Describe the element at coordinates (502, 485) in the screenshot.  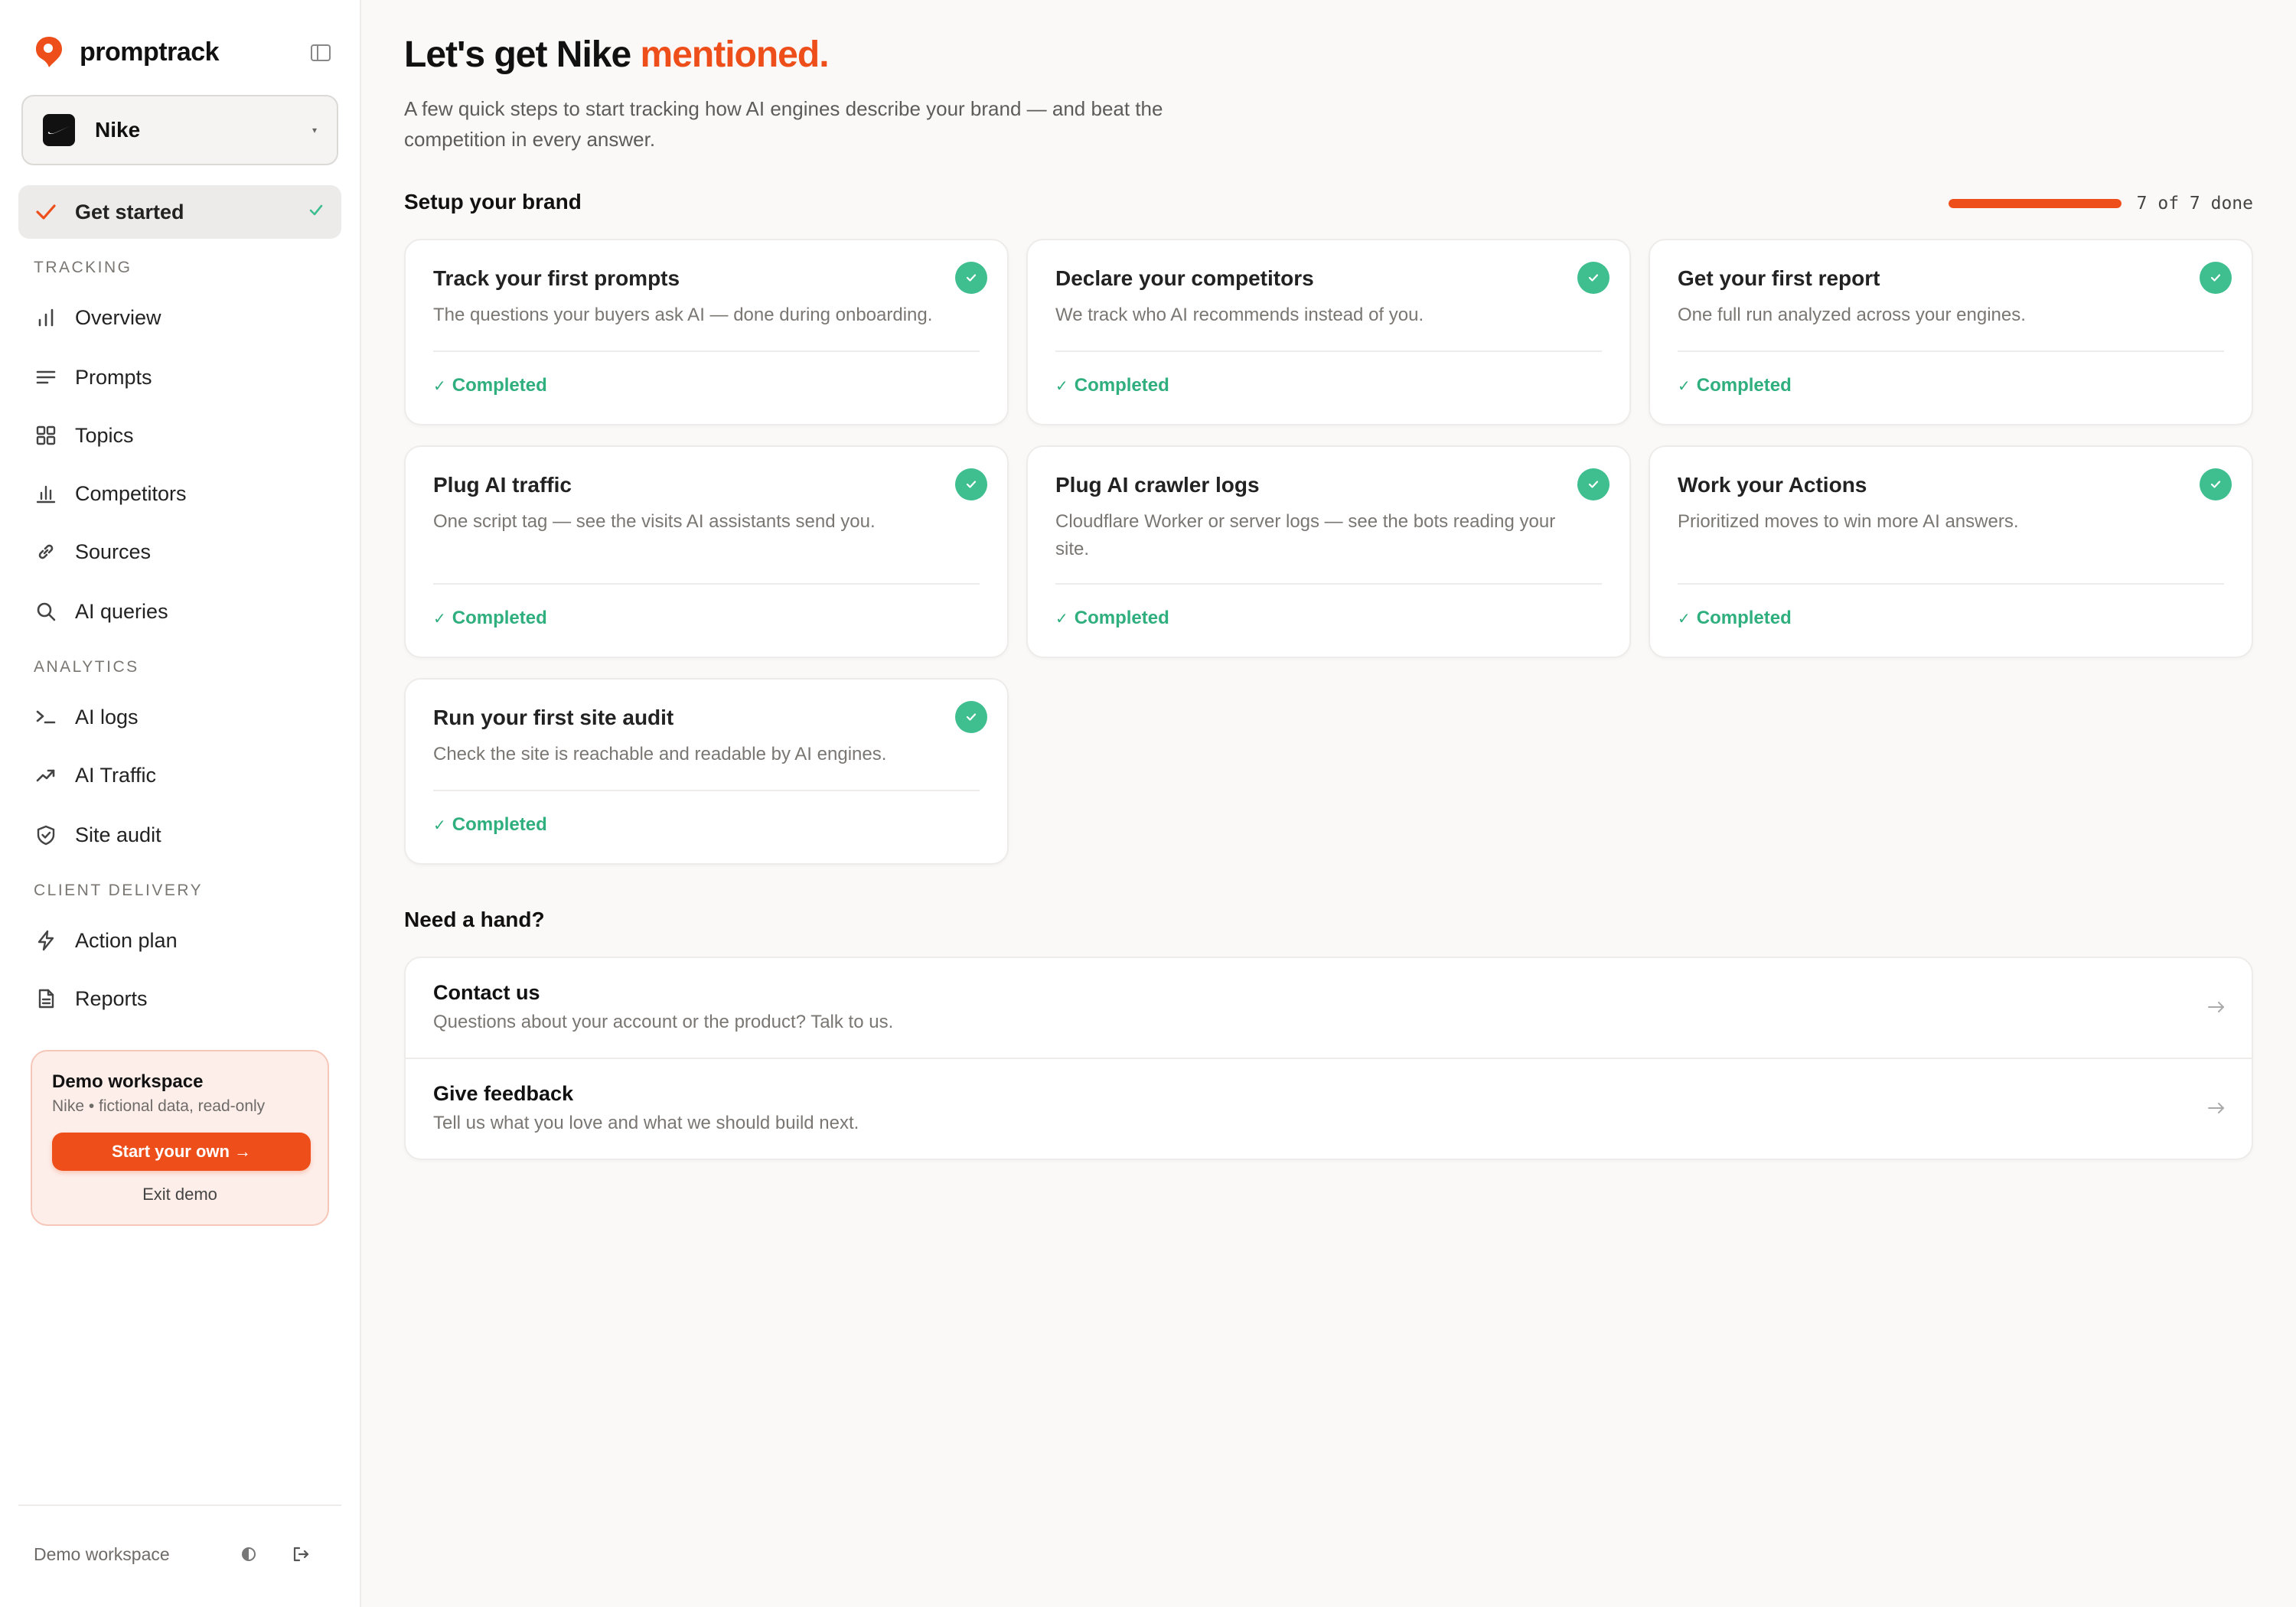
I see `step-title: Plug AI traffic` at that location.